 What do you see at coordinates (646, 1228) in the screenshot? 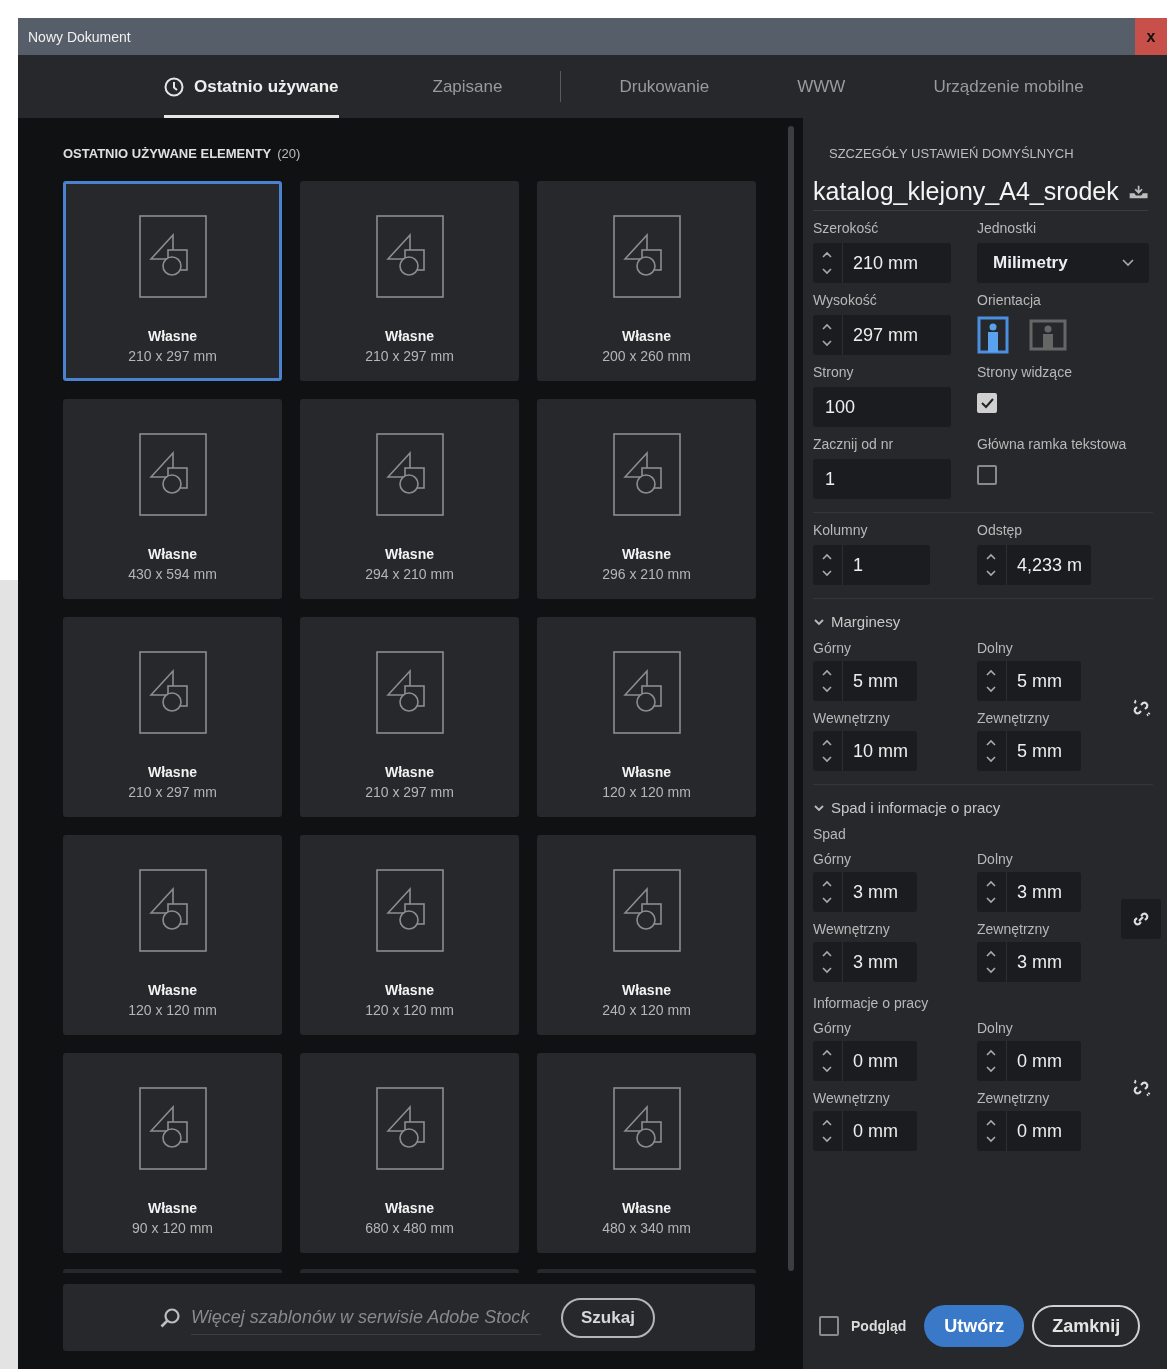
I see `preset-size: 480 x 340 mm` at bounding box center [646, 1228].